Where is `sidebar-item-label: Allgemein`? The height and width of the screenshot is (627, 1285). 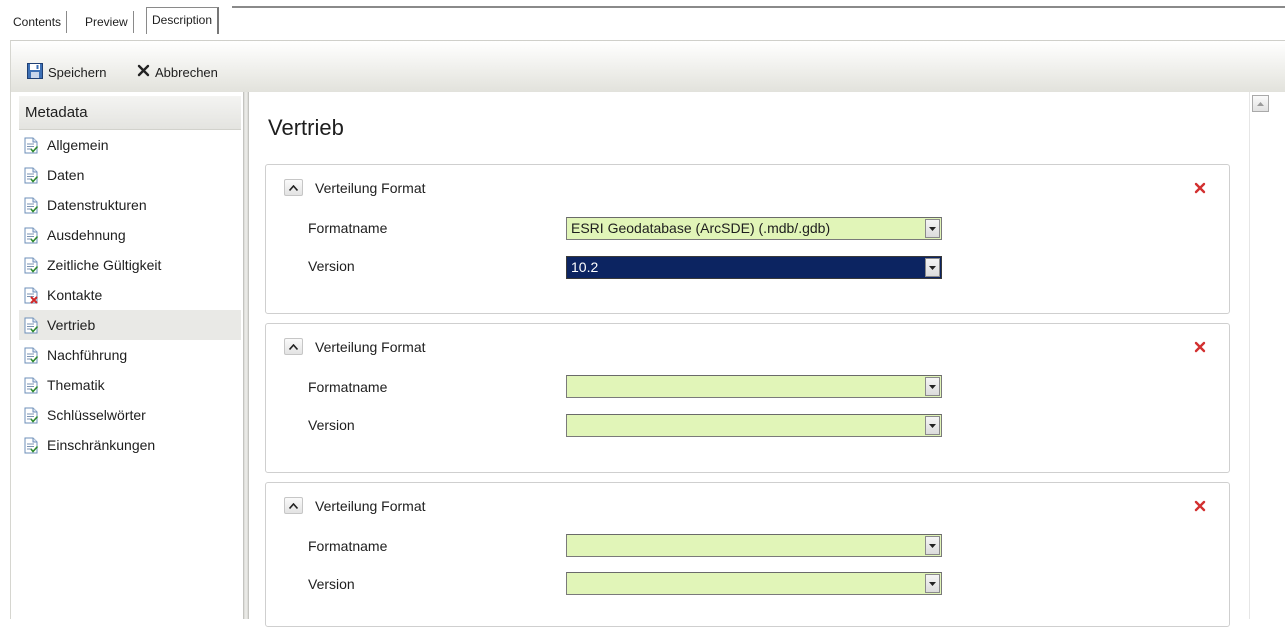 sidebar-item-label: Allgemein is located at coordinates (78, 145).